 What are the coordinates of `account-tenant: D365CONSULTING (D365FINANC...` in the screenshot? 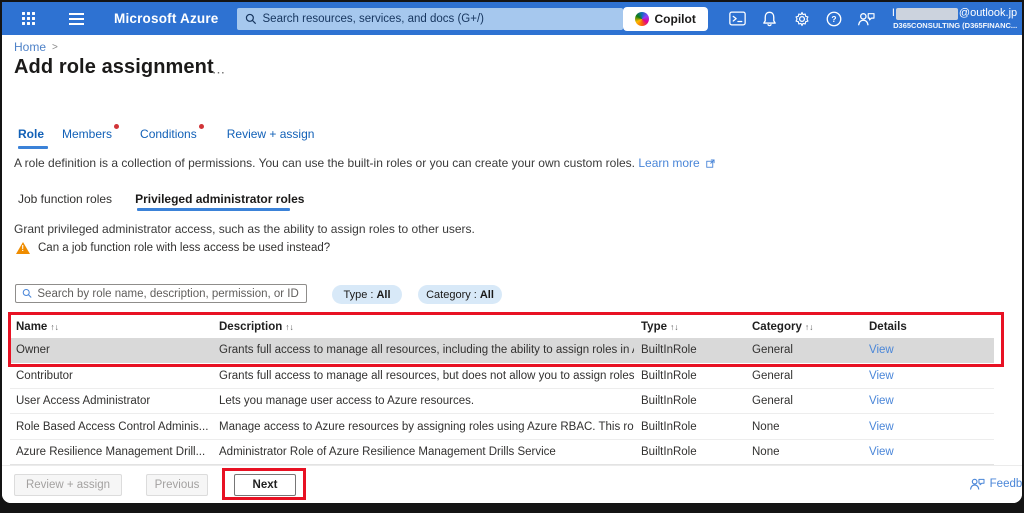 It's located at (955, 25).